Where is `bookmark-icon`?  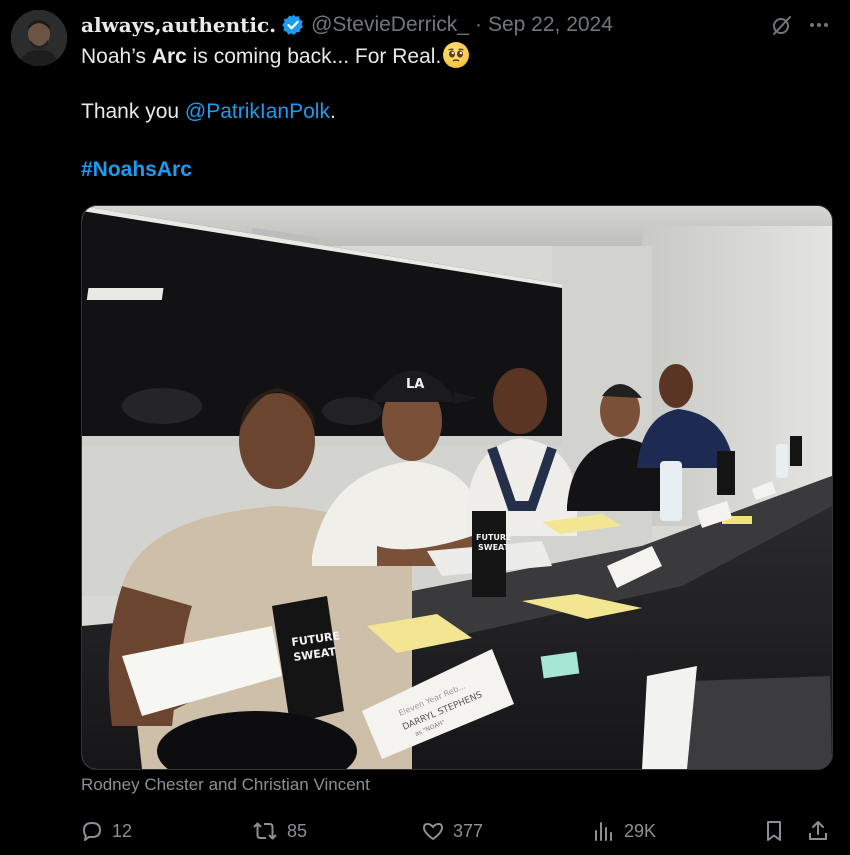 bookmark-icon is located at coordinates (774, 831).